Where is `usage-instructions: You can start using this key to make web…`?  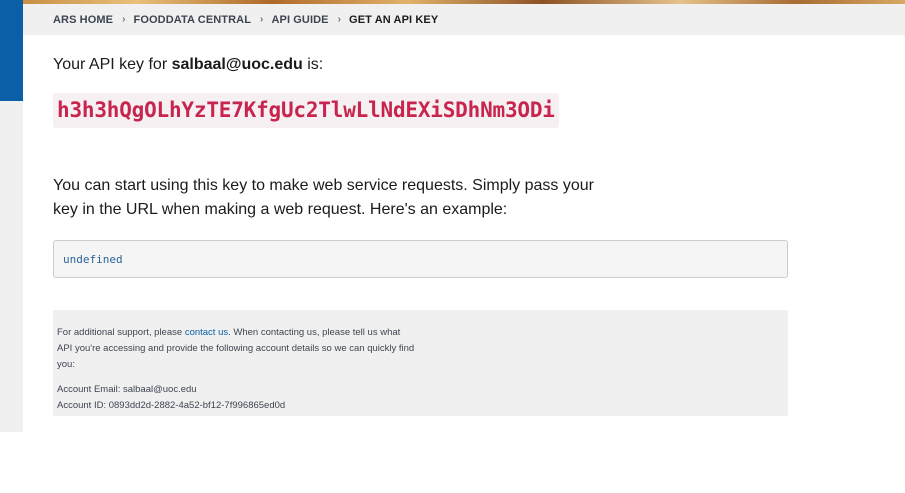 usage-instructions: You can start using this key to make web… is located at coordinates (323, 197).